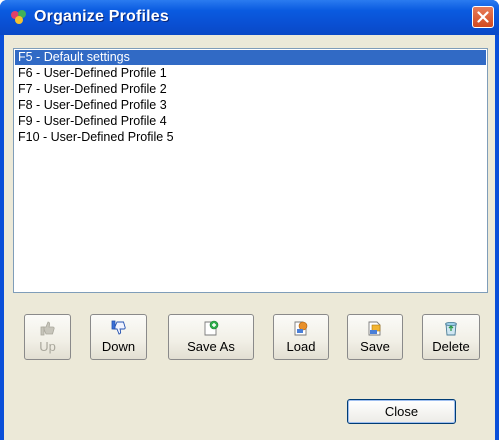 The width and height of the screenshot is (499, 440). What do you see at coordinates (118, 346) in the screenshot?
I see `down-label: Down` at bounding box center [118, 346].